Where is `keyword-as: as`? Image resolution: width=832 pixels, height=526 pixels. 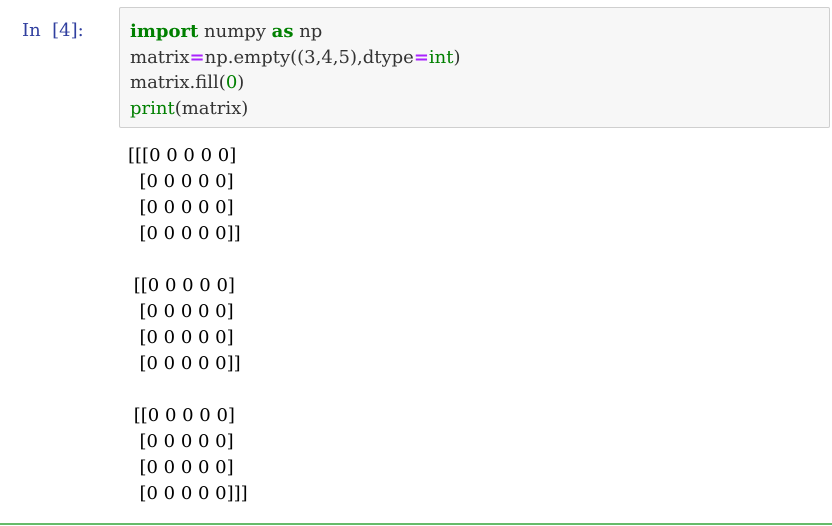
keyword-as: as is located at coordinates (282, 31).